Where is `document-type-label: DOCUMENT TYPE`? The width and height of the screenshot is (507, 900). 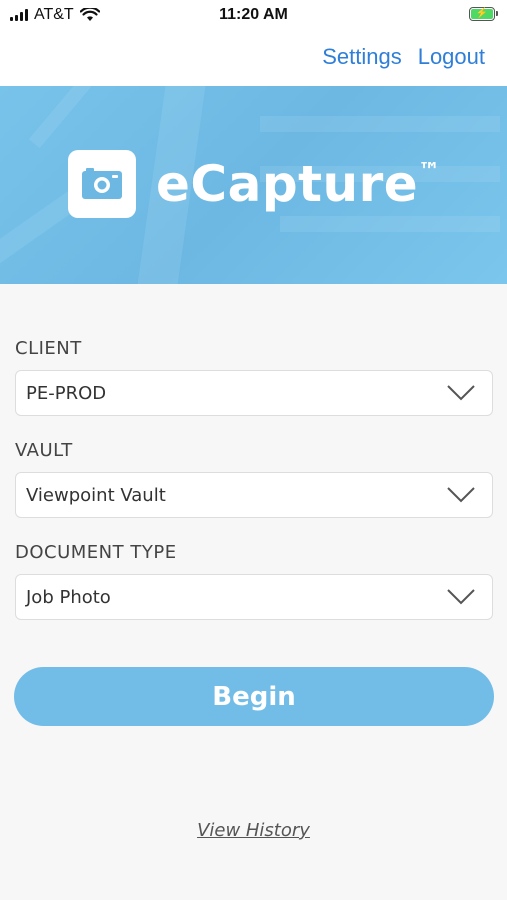 document-type-label: DOCUMENT TYPE is located at coordinates (96, 552).